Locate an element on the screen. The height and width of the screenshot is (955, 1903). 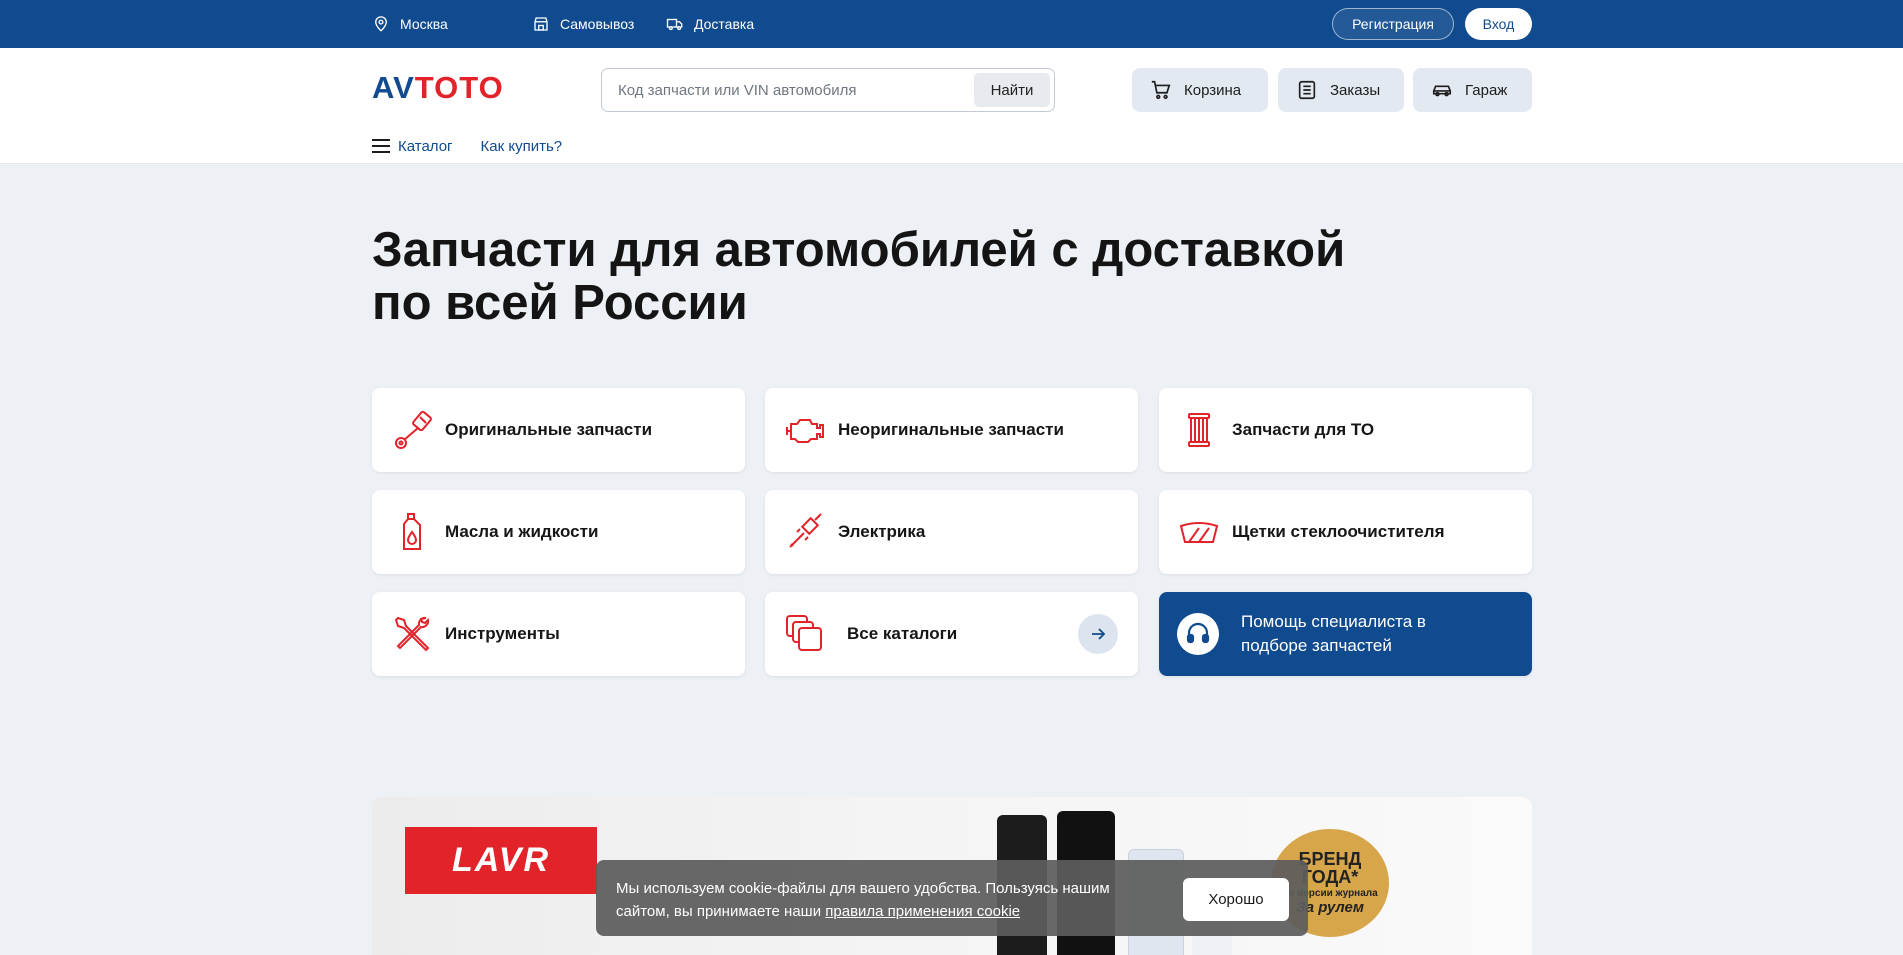
tile-label: Все каталоги is located at coordinates (902, 633).